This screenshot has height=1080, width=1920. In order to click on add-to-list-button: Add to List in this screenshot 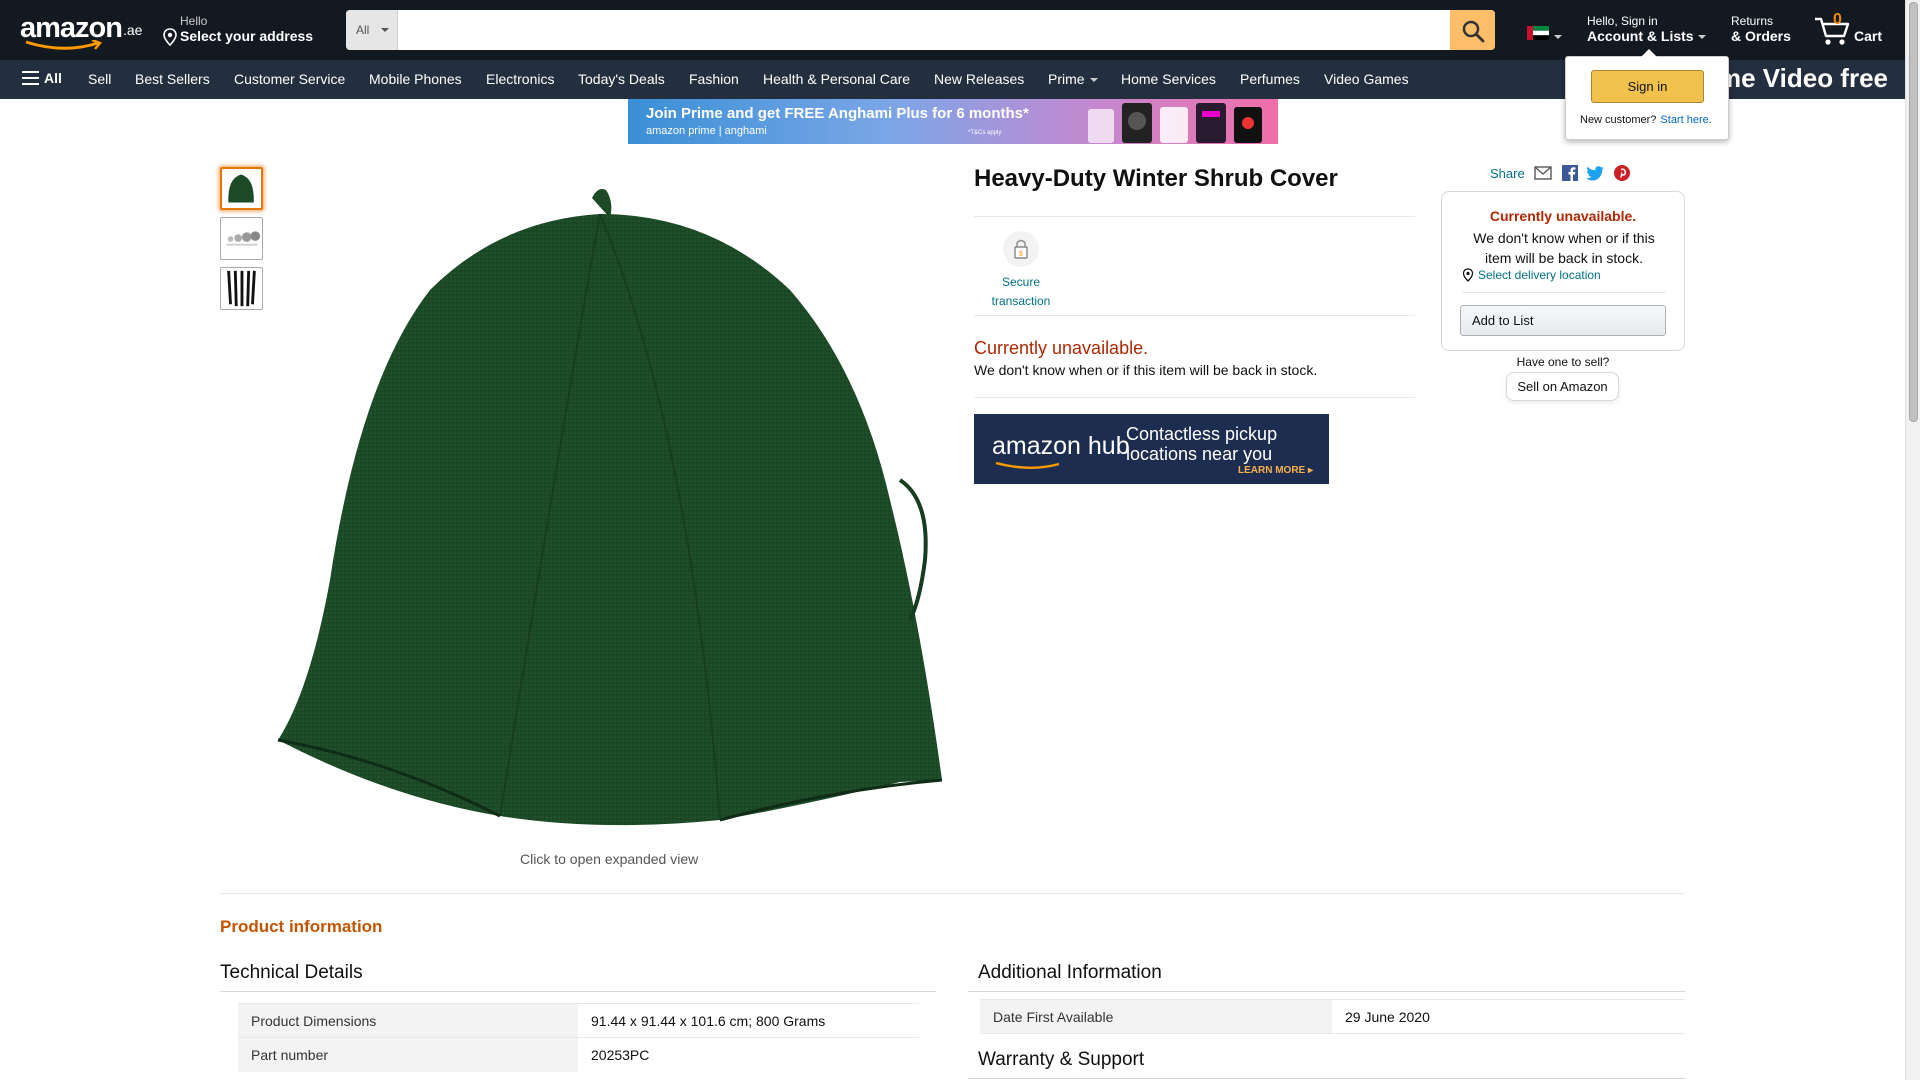, I will do `click(1563, 320)`.